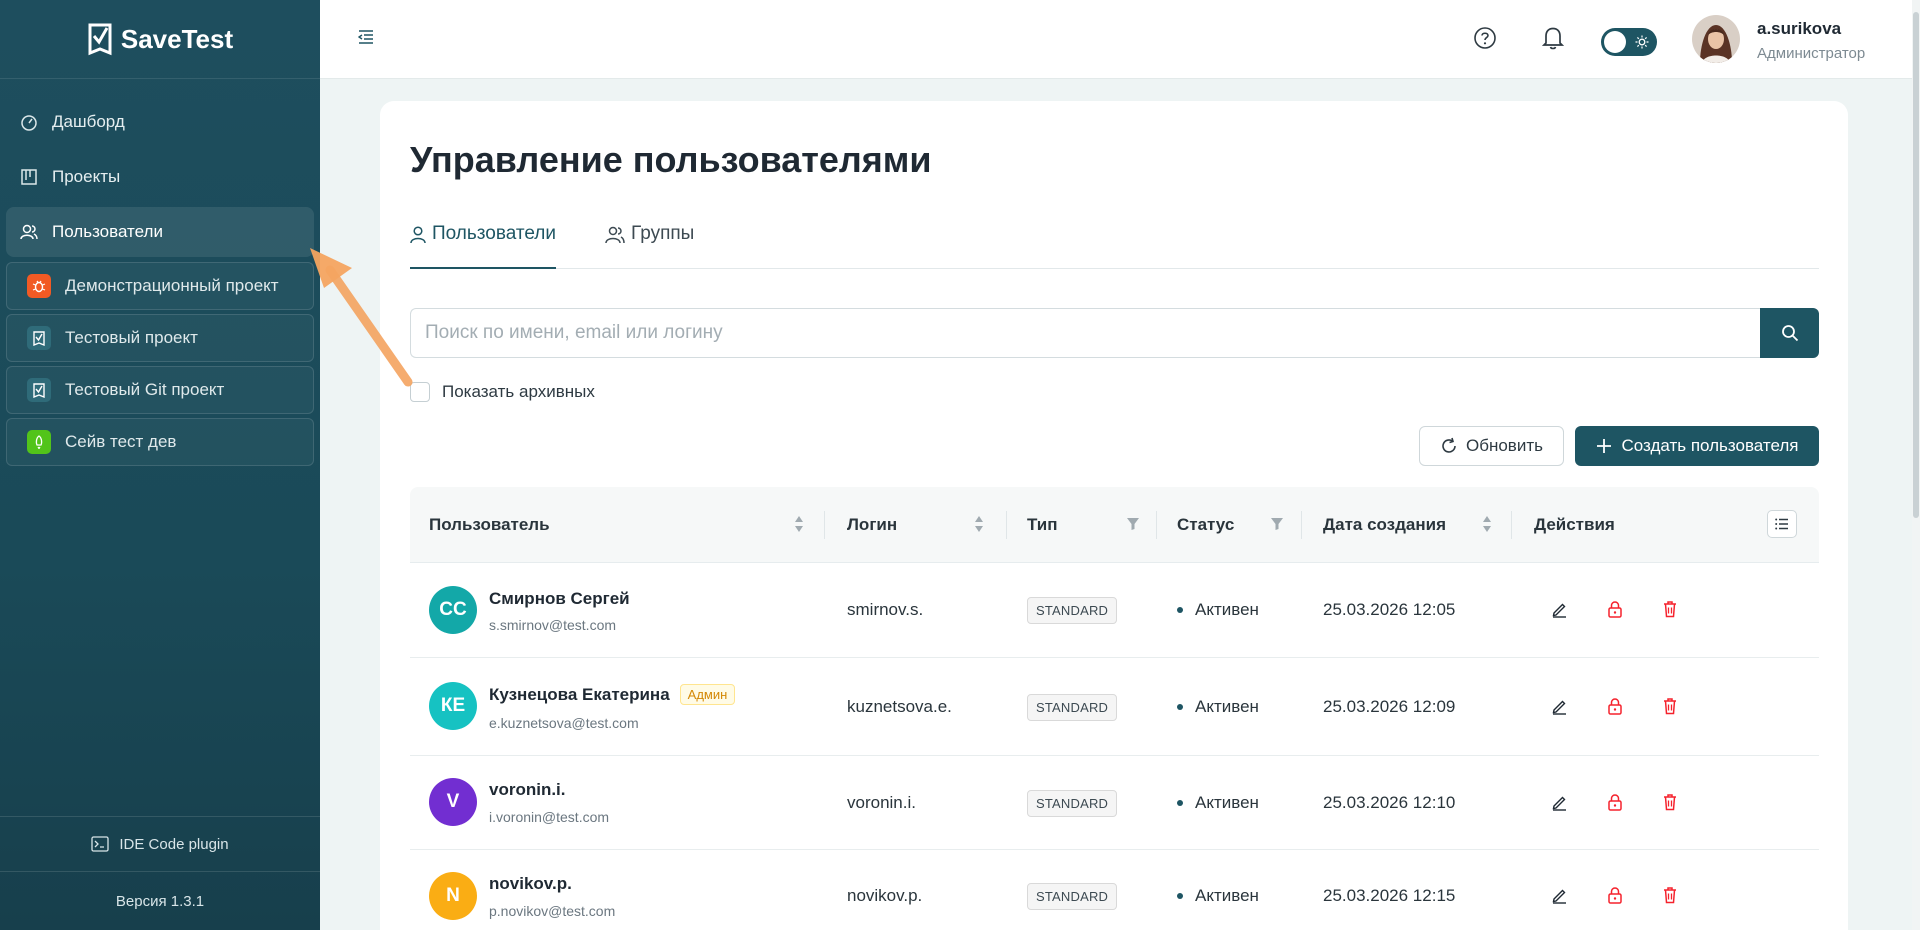 This screenshot has width=1920, height=930. What do you see at coordinates (1206, 524) in the screenshot?
I see `col-header-status: Статус` at bounding box center [1206, 524].